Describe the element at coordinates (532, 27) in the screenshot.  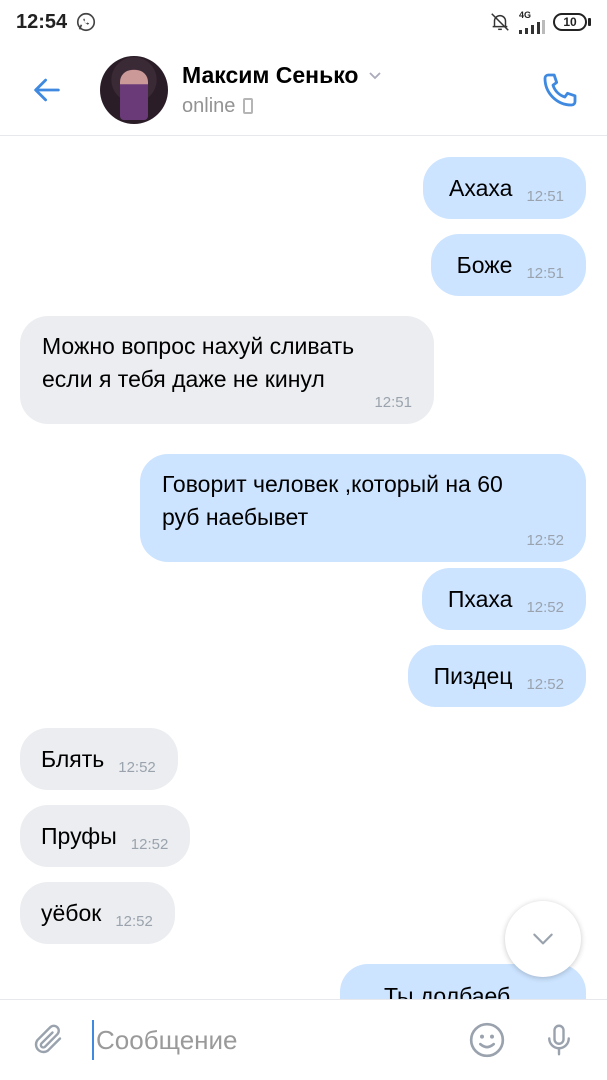
I see `signal-icon` at that location.